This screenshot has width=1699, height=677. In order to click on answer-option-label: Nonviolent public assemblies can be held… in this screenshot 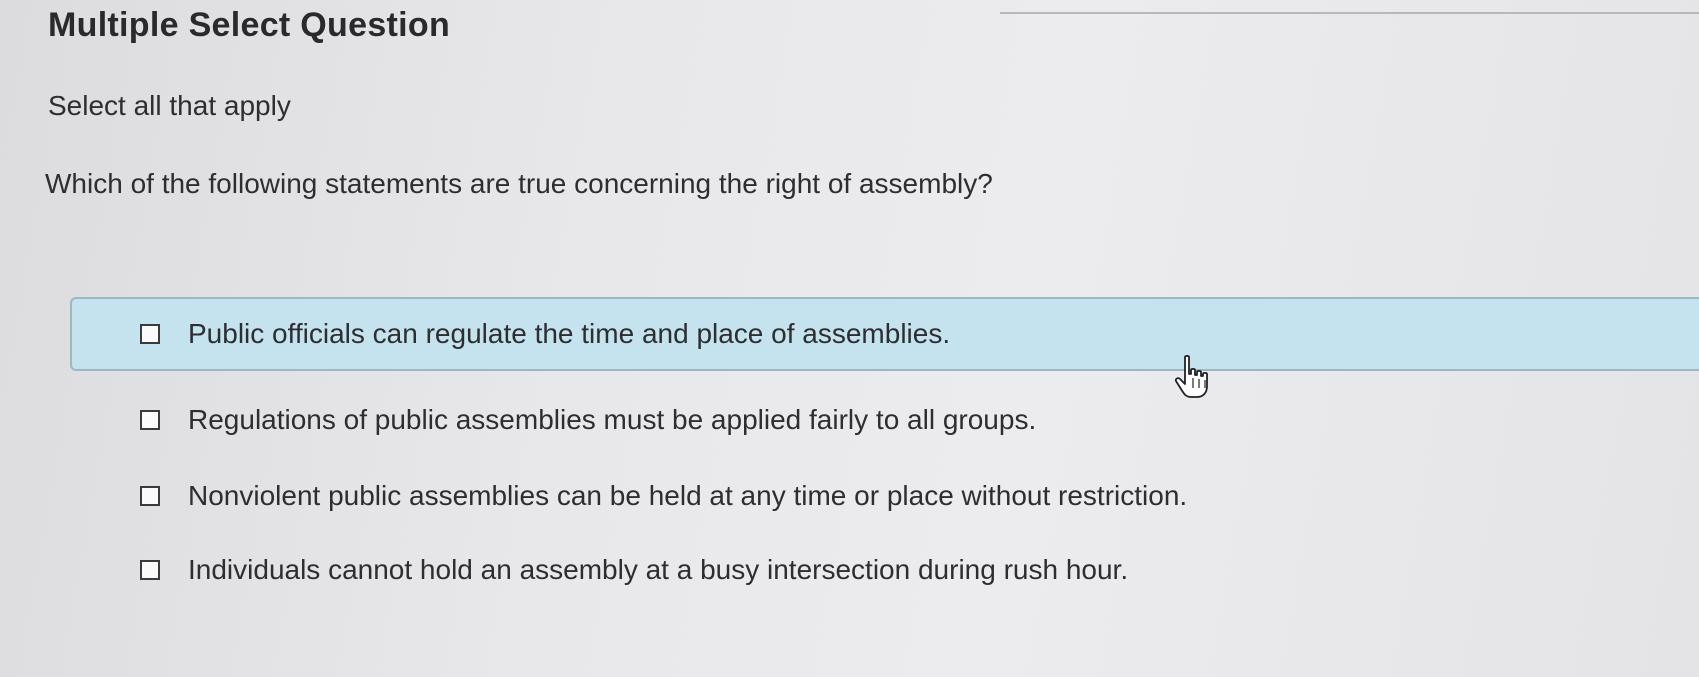, I will do `click(688, 495)`.